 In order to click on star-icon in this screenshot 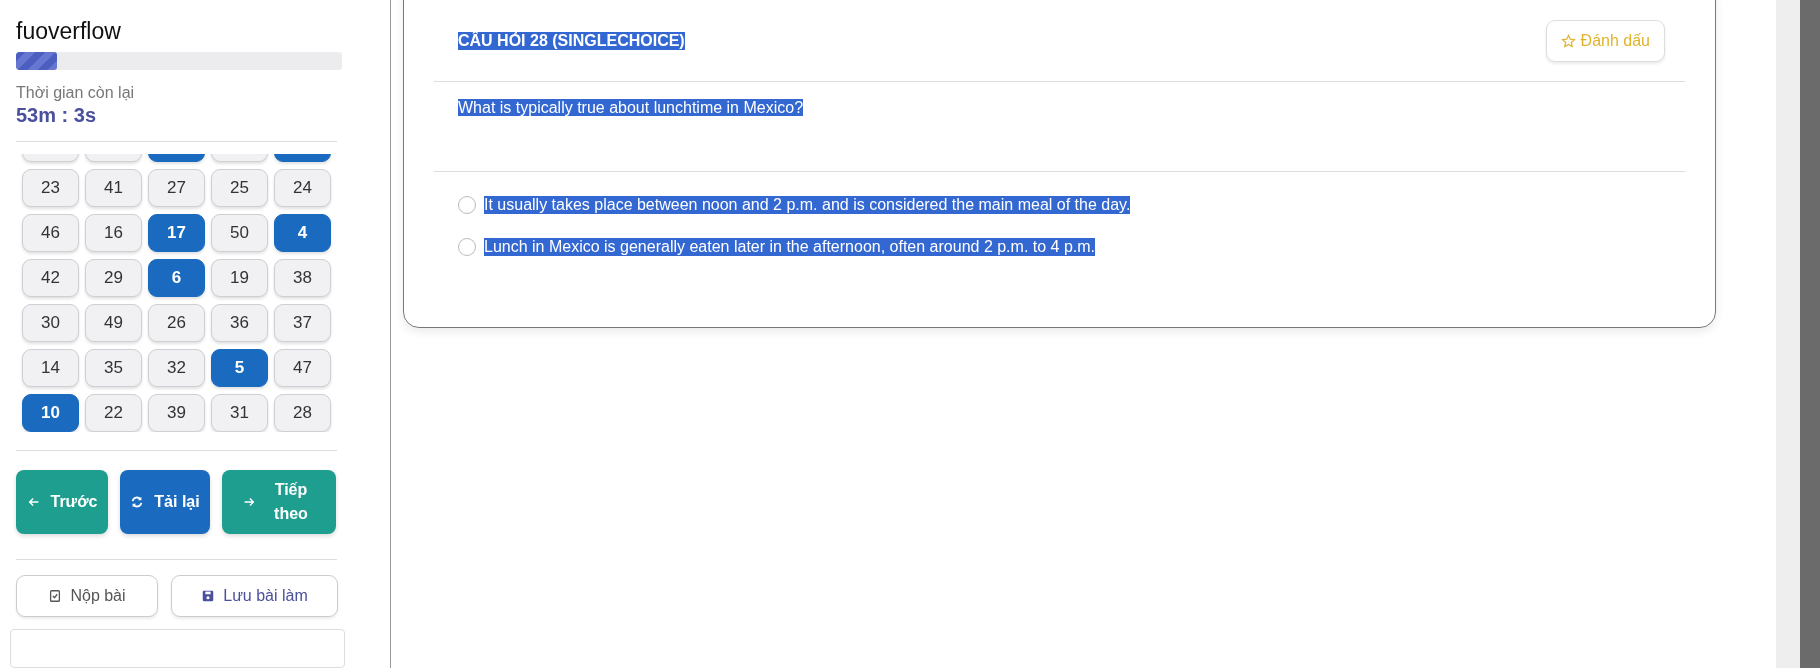, I will do `click(1568, 41)`.